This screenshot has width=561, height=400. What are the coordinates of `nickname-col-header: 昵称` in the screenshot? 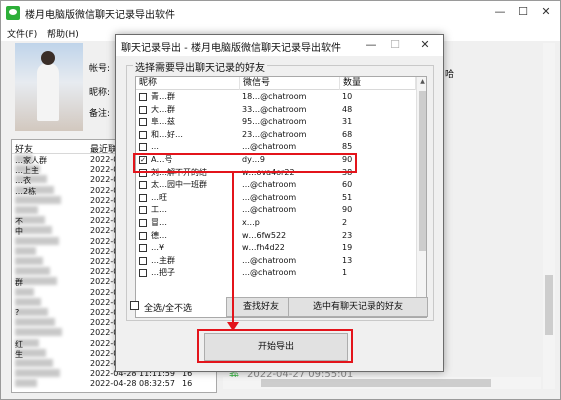 It's located at (188, 83).